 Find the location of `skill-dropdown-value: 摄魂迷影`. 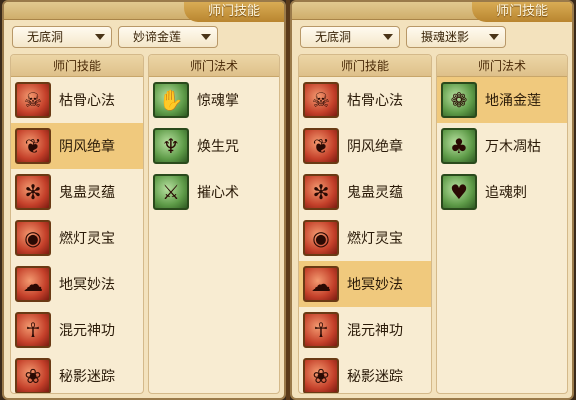

skill-dropdown-value: 摄魂迷影 is located at coordinates (445, 37).